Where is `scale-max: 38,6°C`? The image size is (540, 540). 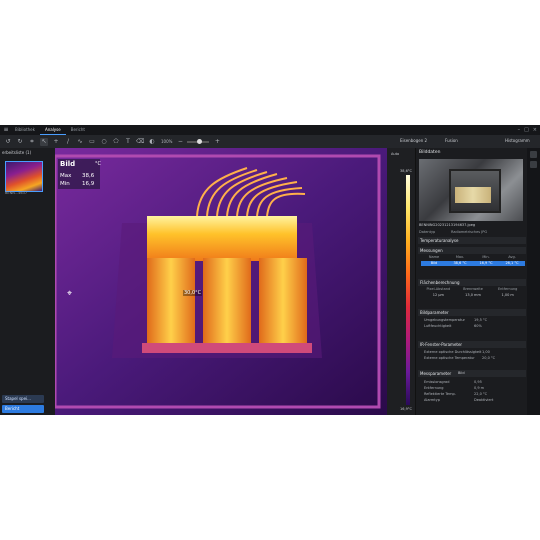 scale-max: 38,6°C is located at coordinates (406, 171).